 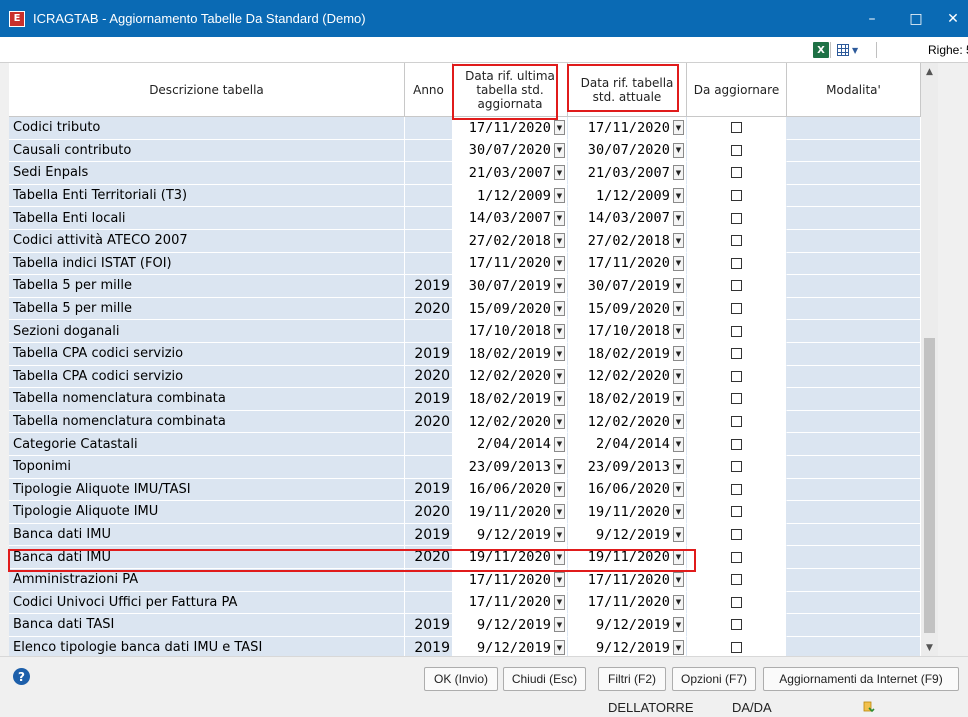 What do you see at coordinates (632, 679) in the screenshot?
I see `filtri-button: Filtri (F2)` at bounding box center [632, 679].